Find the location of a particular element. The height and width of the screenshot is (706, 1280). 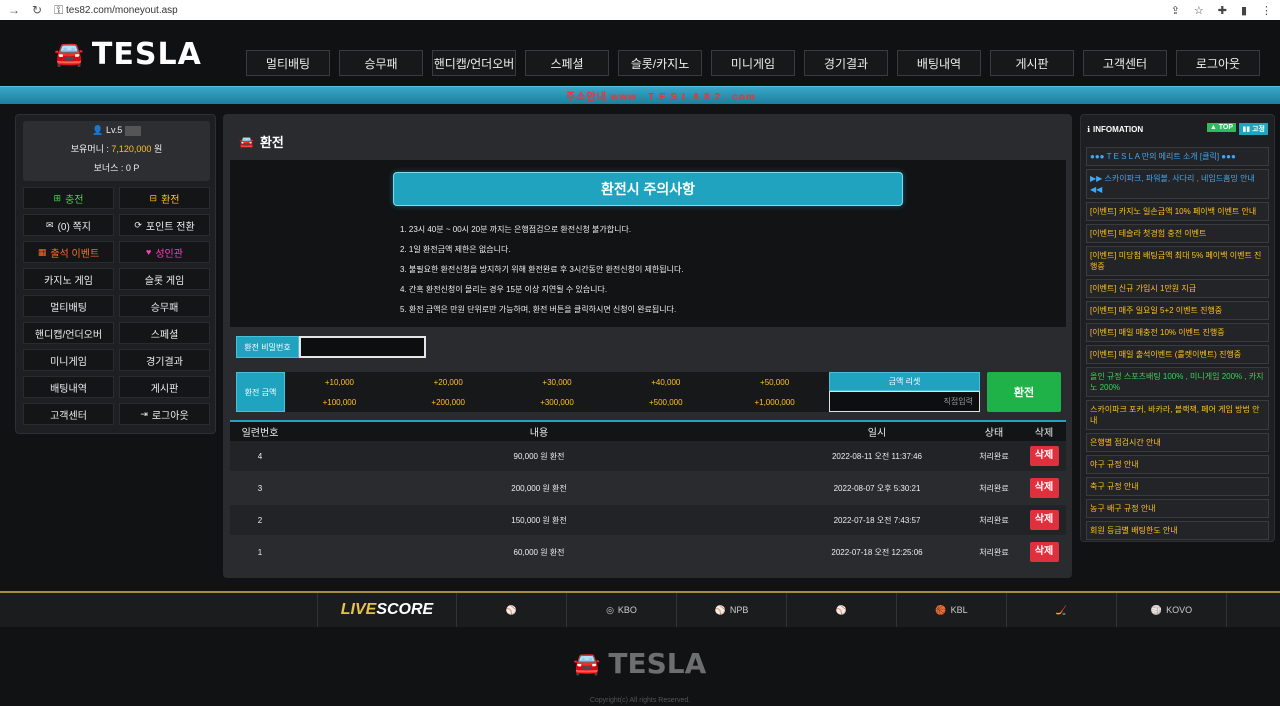

site-logo: 🚘 TESLA is located at coordinates (128, 54).